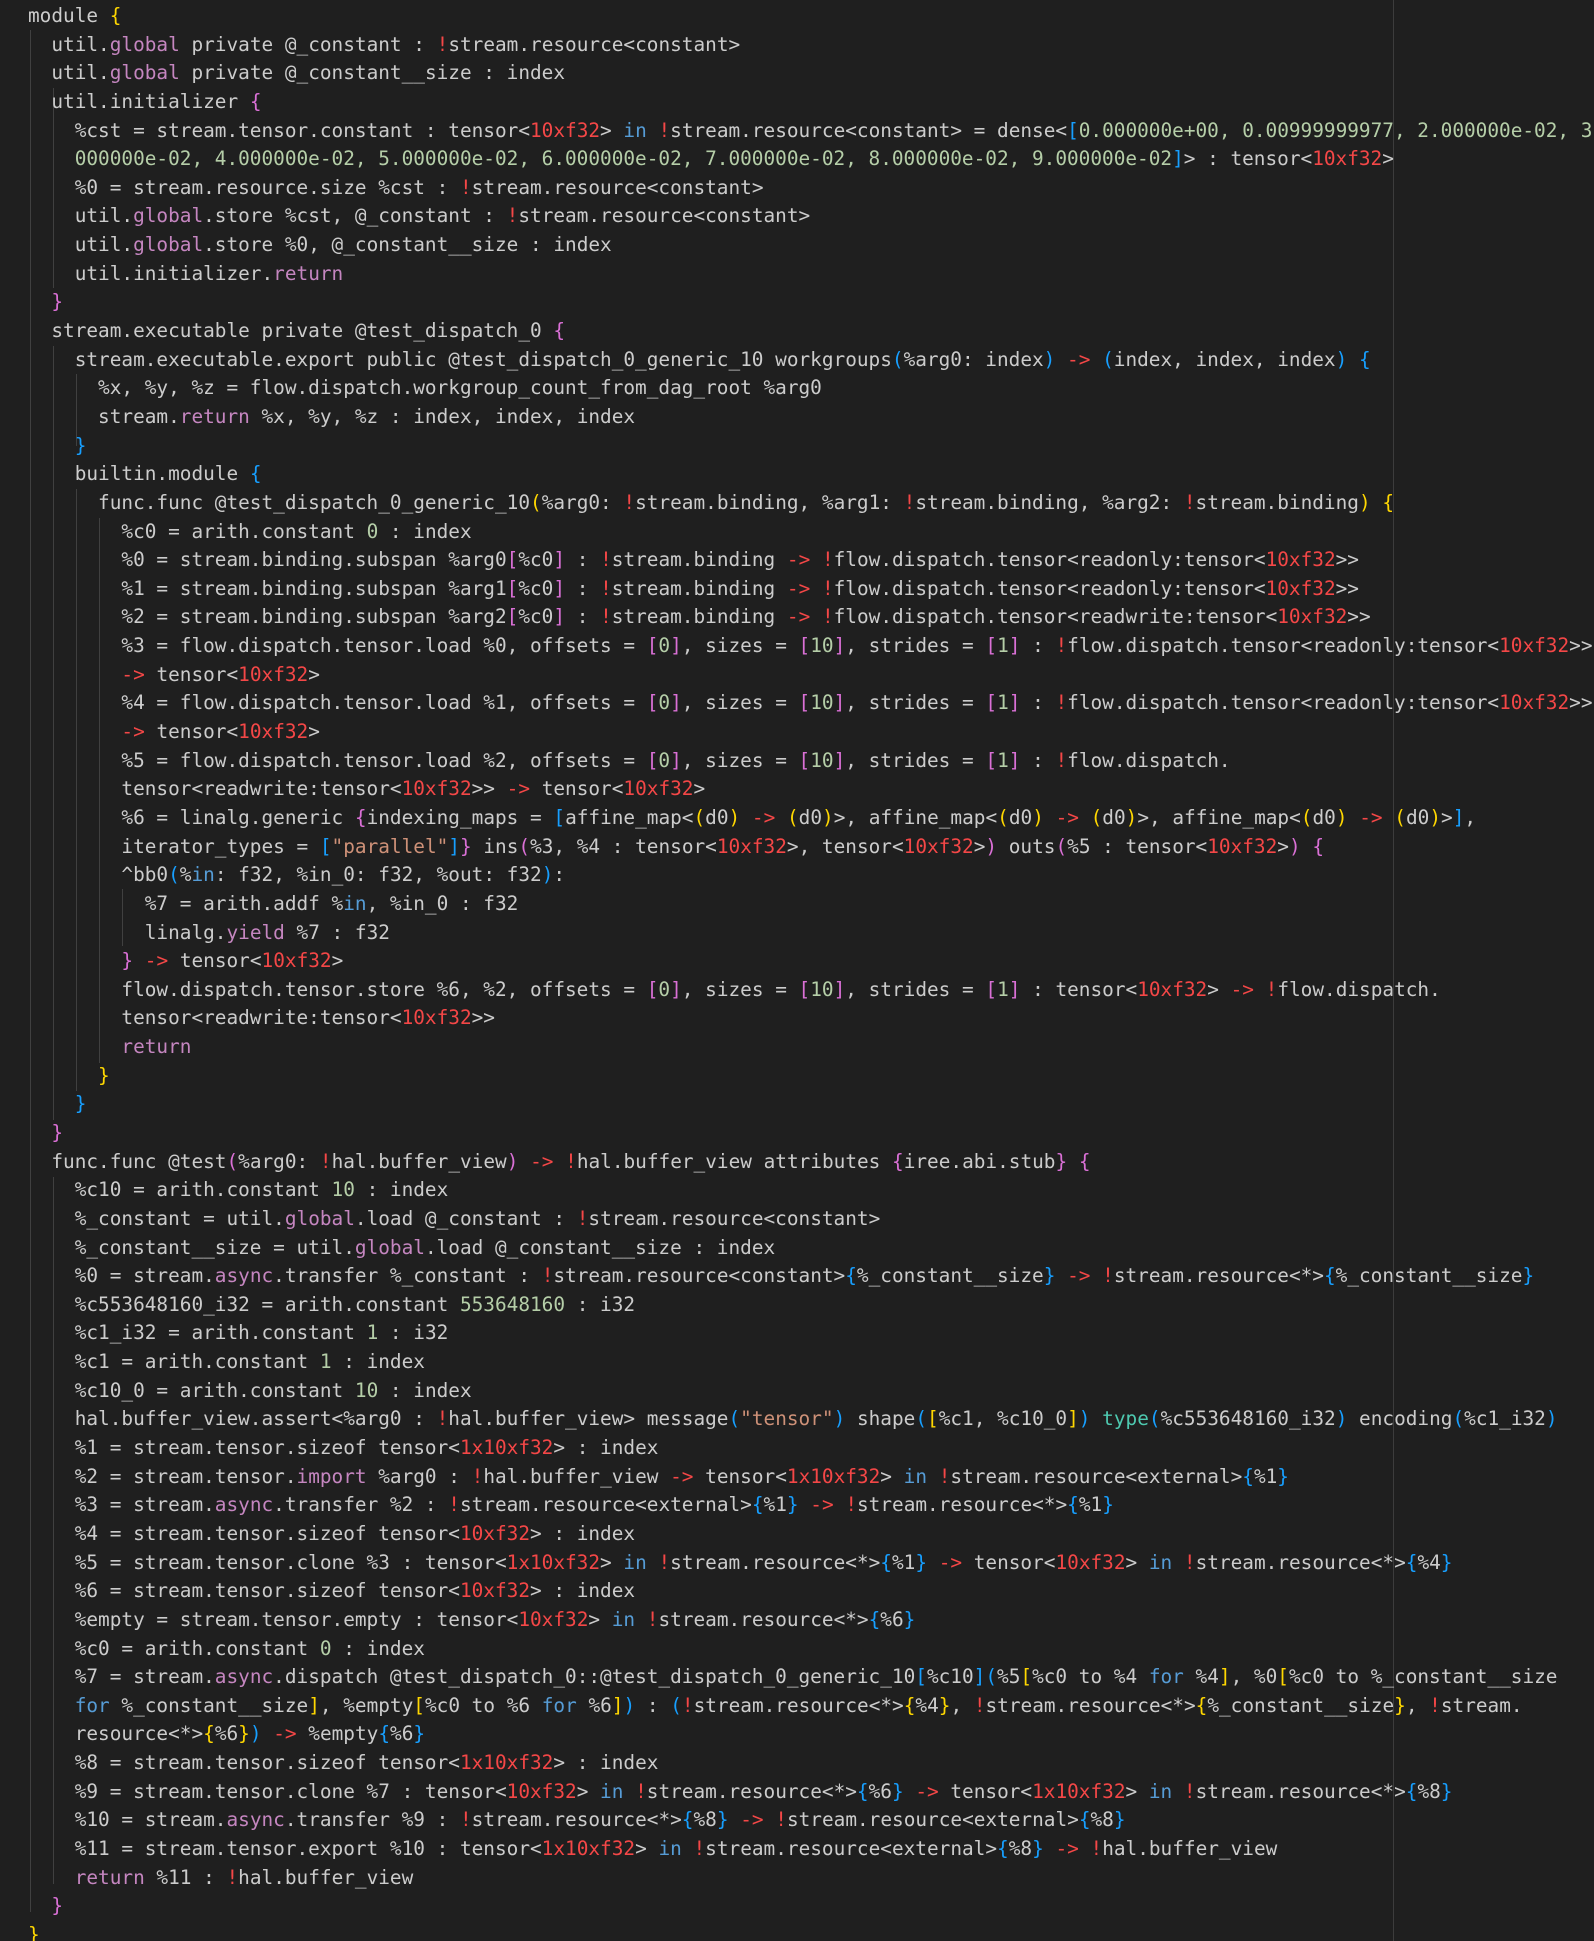 This screenshot has width=1594, height=1941. I want to click on code-line: %c1 = arith.constant 1 : index, so click(811, 1362).